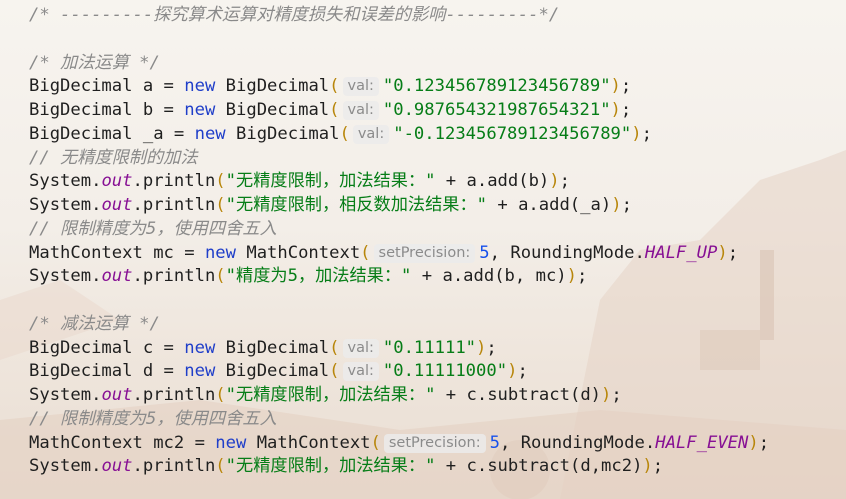 Image resolution: width=846 pixels, height=499 pixels. What do you see at coordinates (437, 159) in the screenshot?
I see `code-line: // 无精度限制的加法` at bounding box center [437, 159].